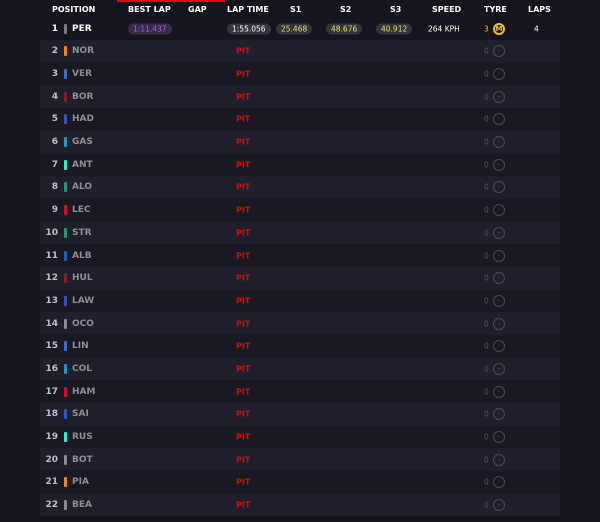  Describe the element at coordinates (499, 29) in the screenshot. I see `medium-tyre-icon: M` at that location.